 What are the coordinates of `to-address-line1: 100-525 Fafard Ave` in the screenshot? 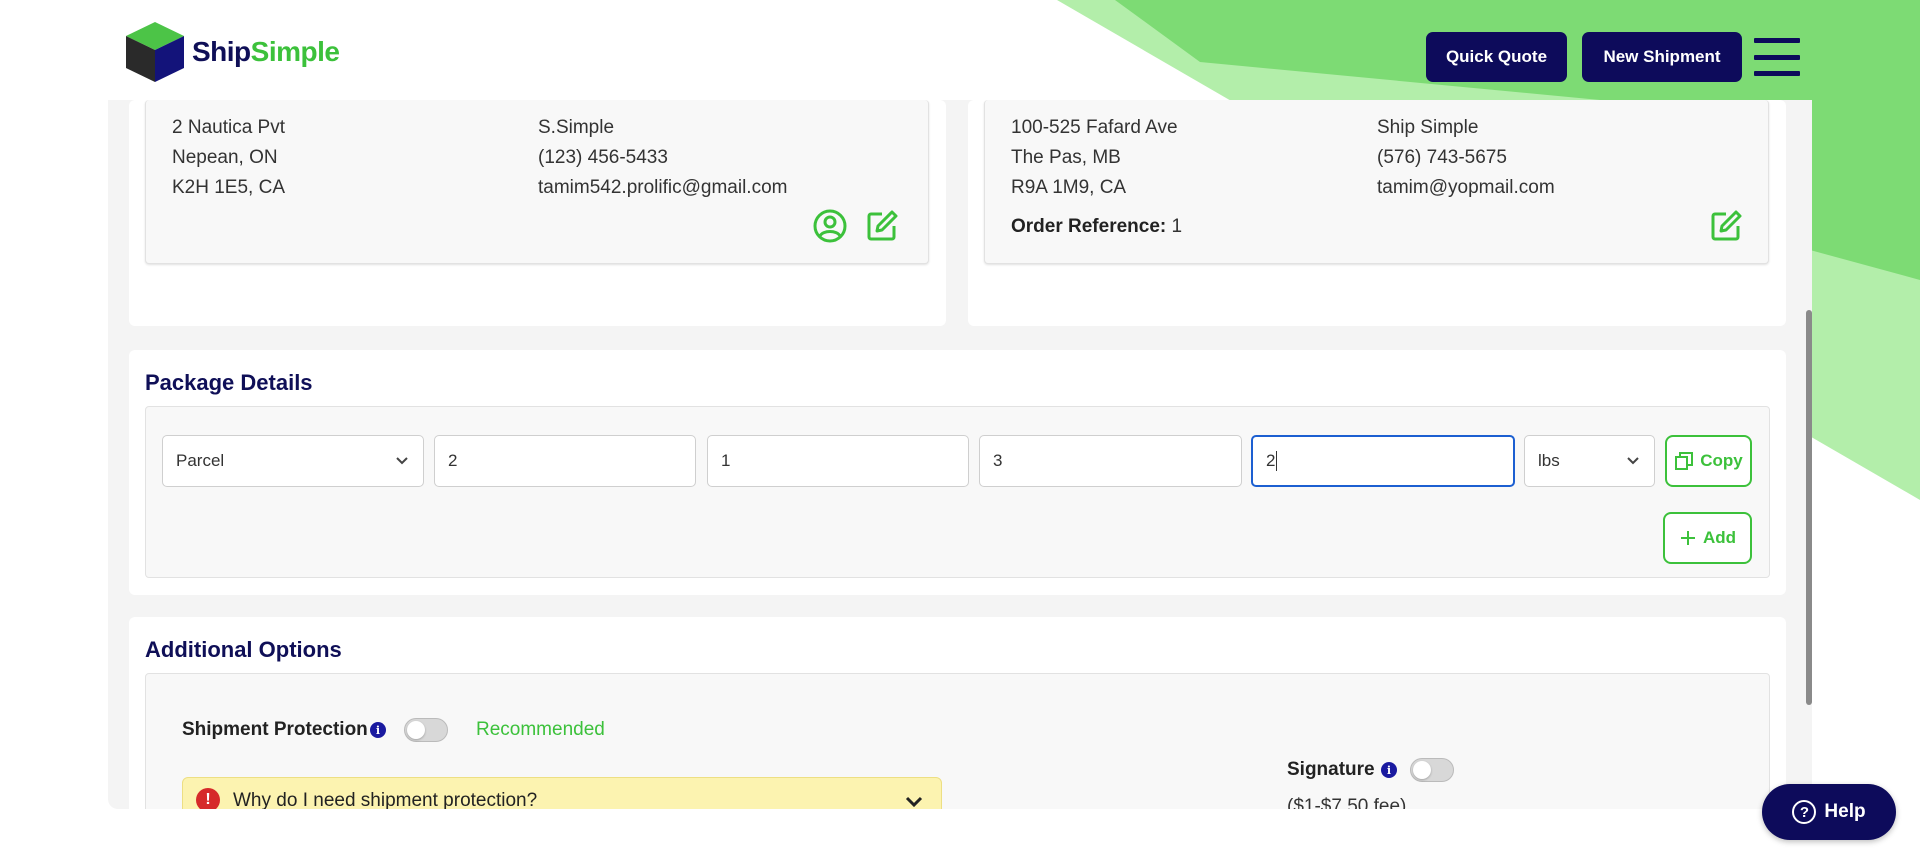 It's located at (1094, 127).